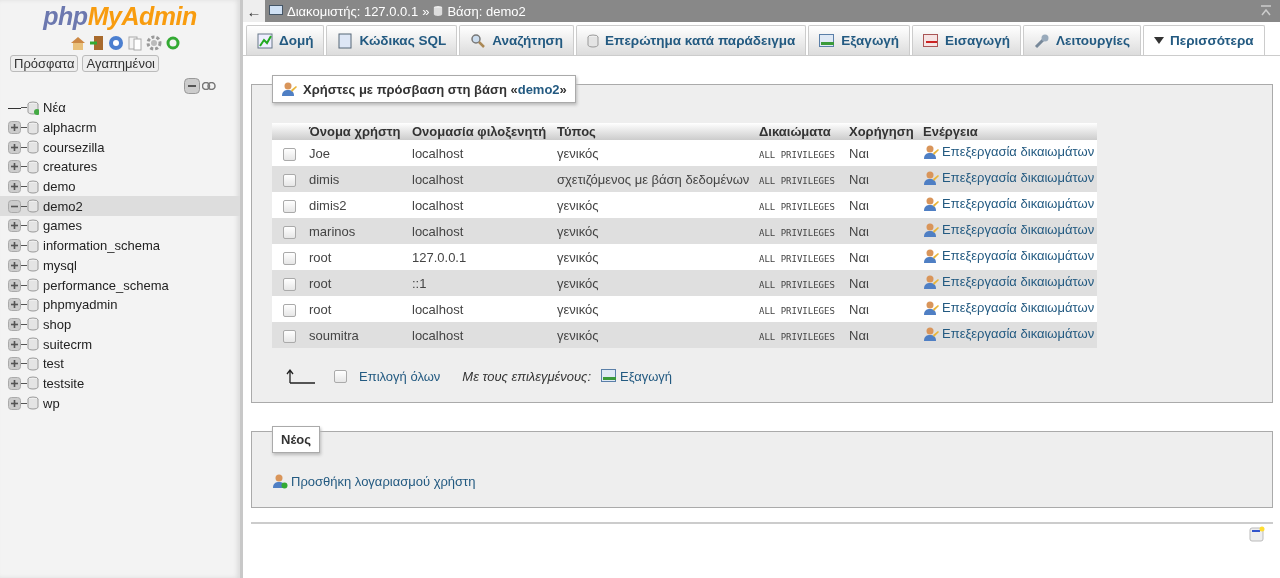 The height and width of the screenshot is (578, 1280). I want to click on tab: Εισαγωγή, so click(966, 40).